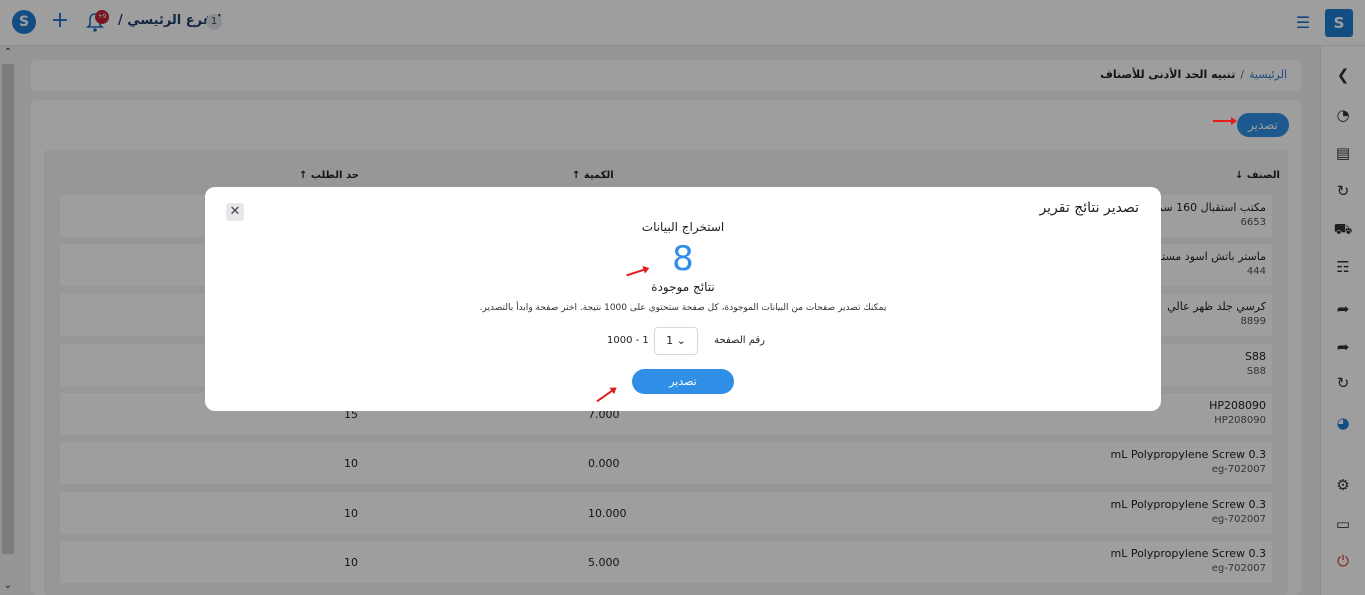 The image size is (1365, 595). I want to click on result-count: 8, so click(683, 259).